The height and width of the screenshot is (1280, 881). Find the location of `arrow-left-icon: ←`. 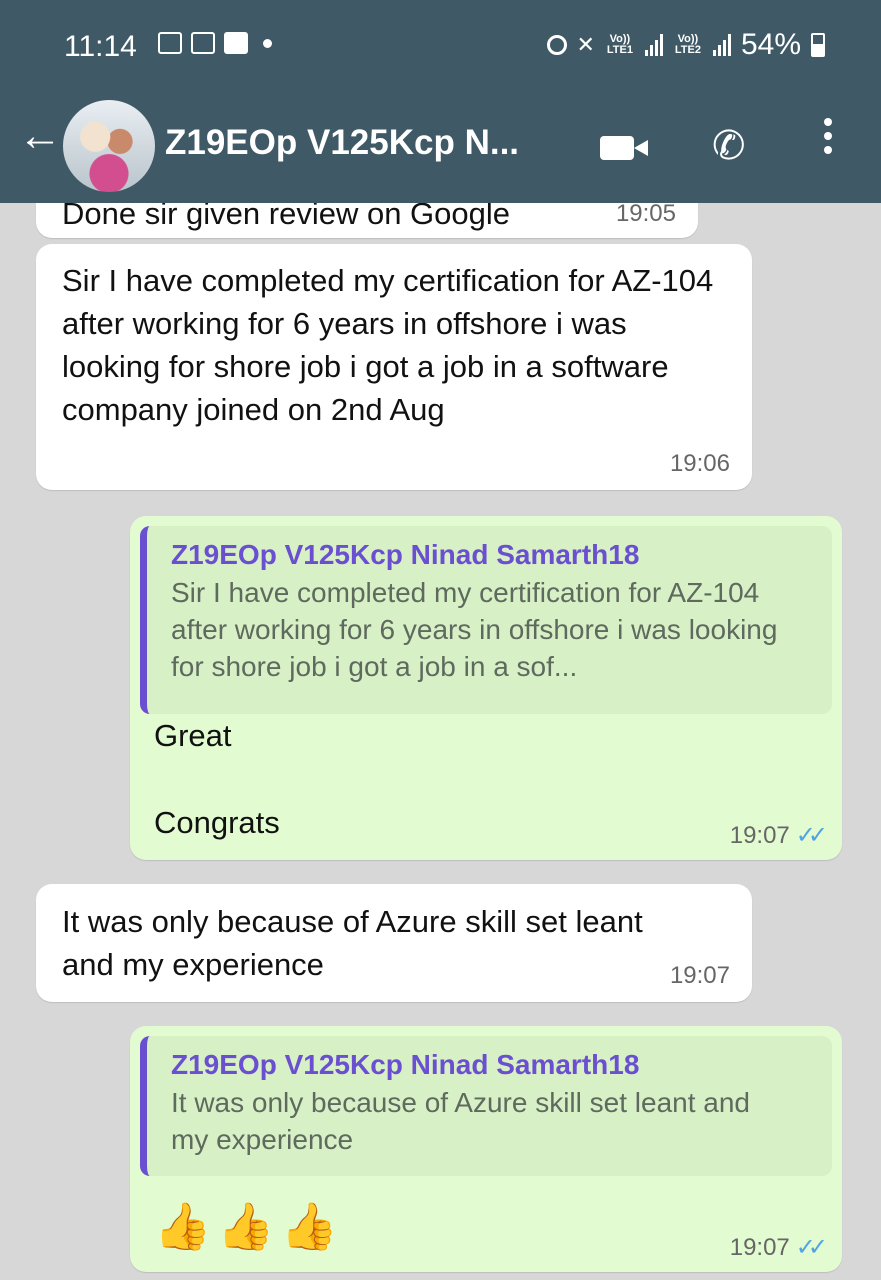

arrow-left-icon: ← is located at coordinates (40, 136).